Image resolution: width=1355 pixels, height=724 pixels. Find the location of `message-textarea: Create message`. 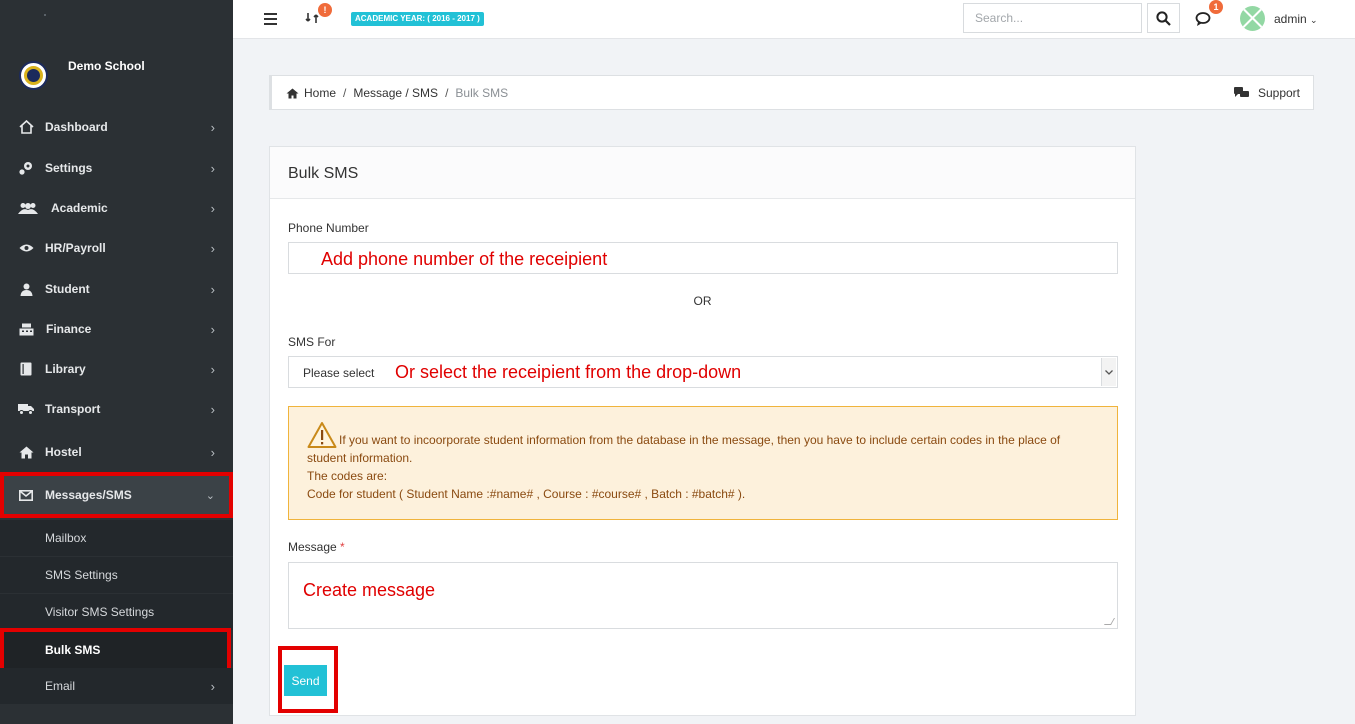

message-textarea: Create message is located at coordinates (703, 595).